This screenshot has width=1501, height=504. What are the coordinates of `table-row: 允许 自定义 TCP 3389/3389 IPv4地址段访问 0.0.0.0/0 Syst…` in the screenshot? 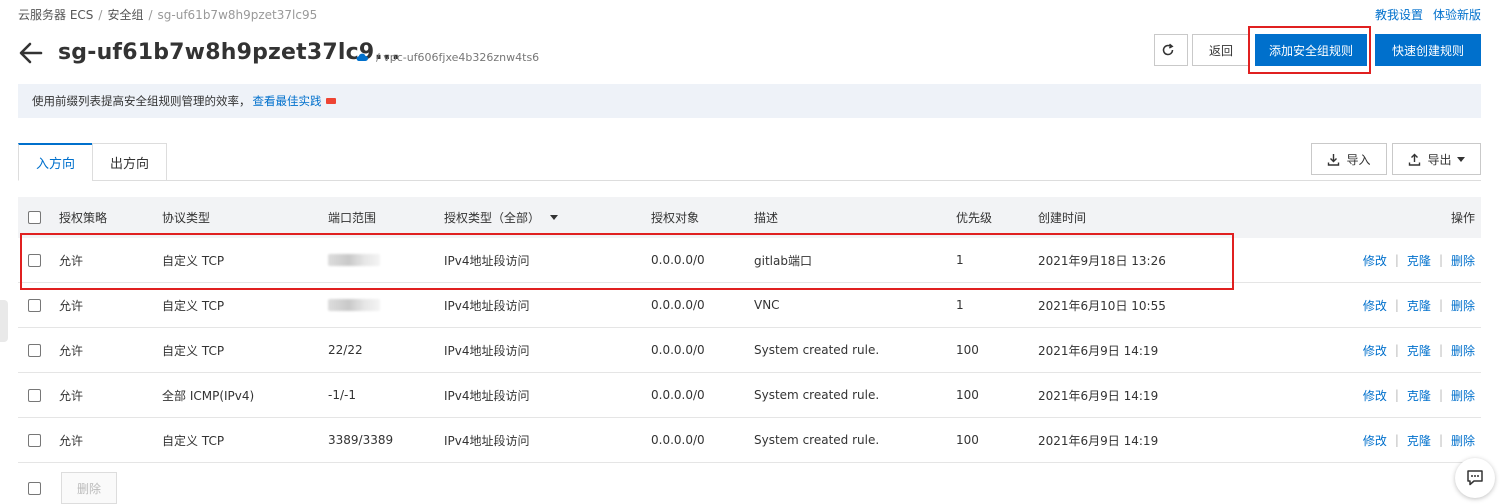 It's located at (749, 440).